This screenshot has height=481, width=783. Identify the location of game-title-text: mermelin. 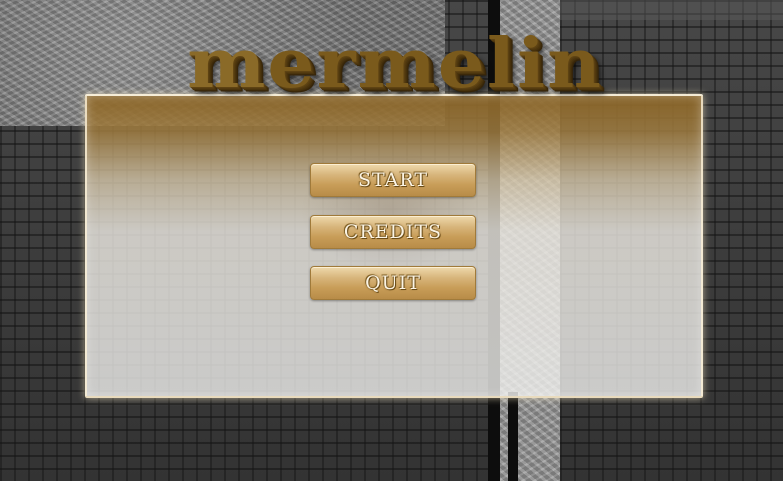
(395, 64).